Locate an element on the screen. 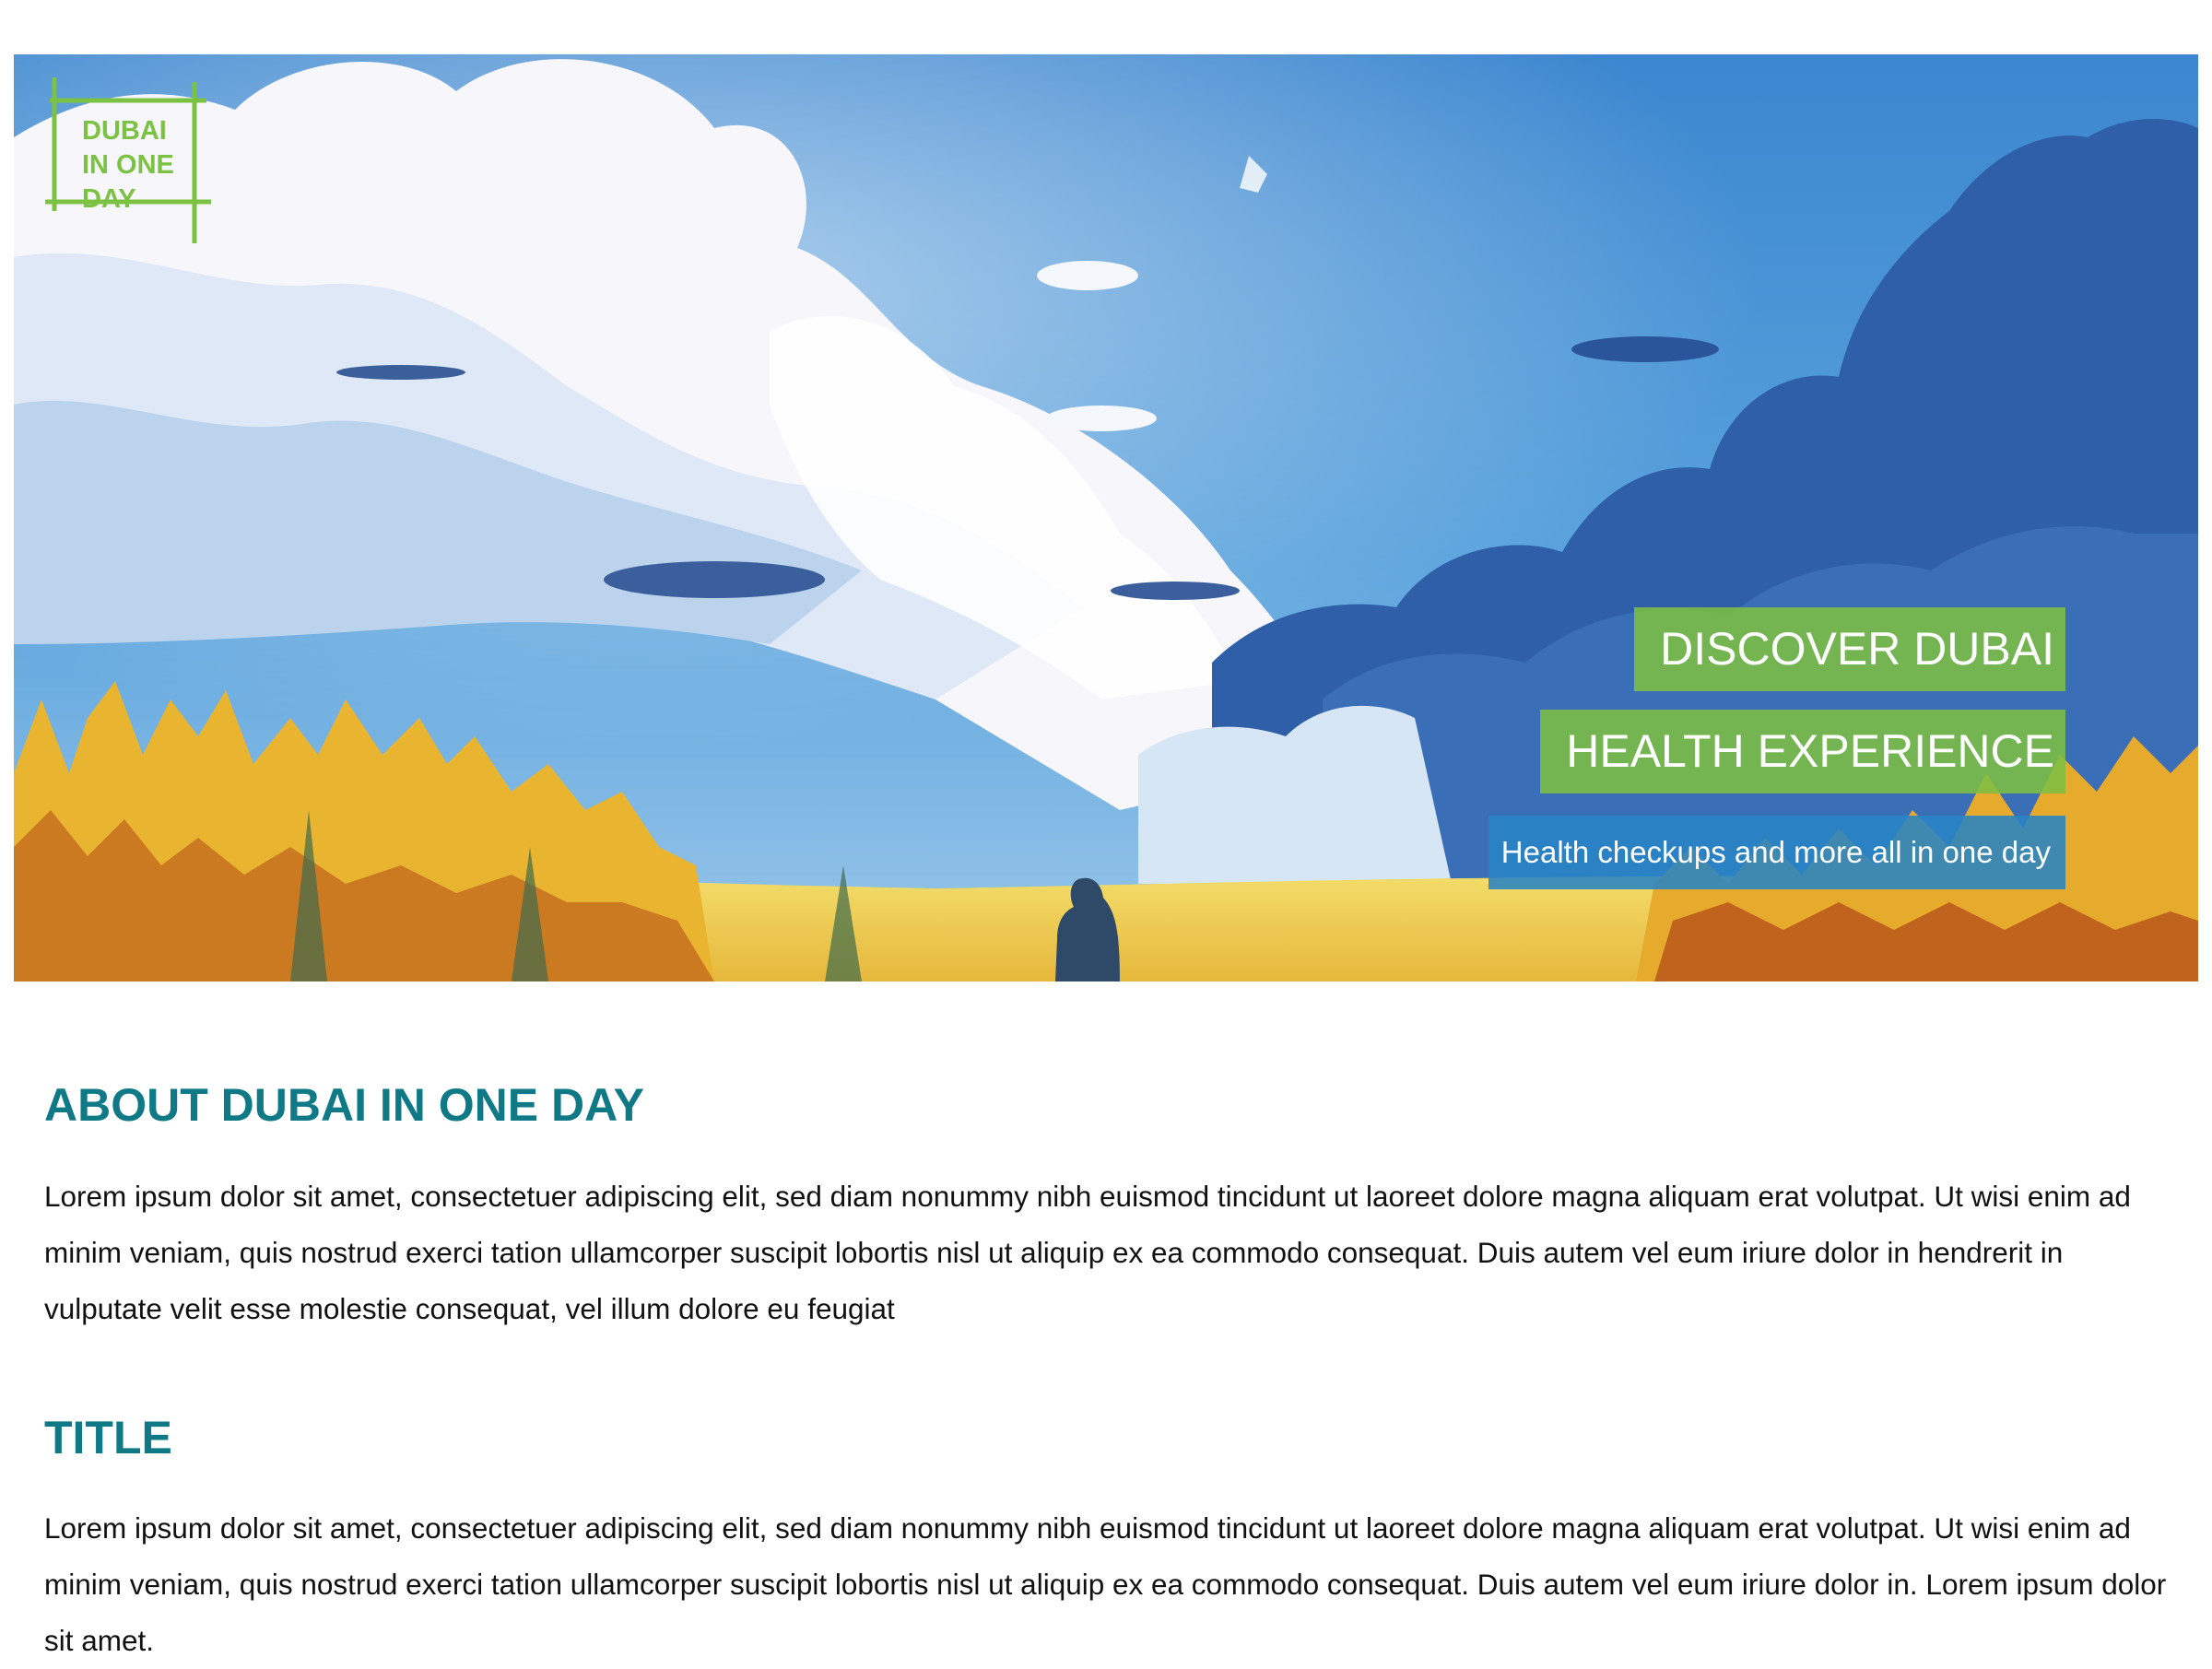  about-title: ABOUT DUBAI IN ONE DAY is located at coordinates (344, 1105).